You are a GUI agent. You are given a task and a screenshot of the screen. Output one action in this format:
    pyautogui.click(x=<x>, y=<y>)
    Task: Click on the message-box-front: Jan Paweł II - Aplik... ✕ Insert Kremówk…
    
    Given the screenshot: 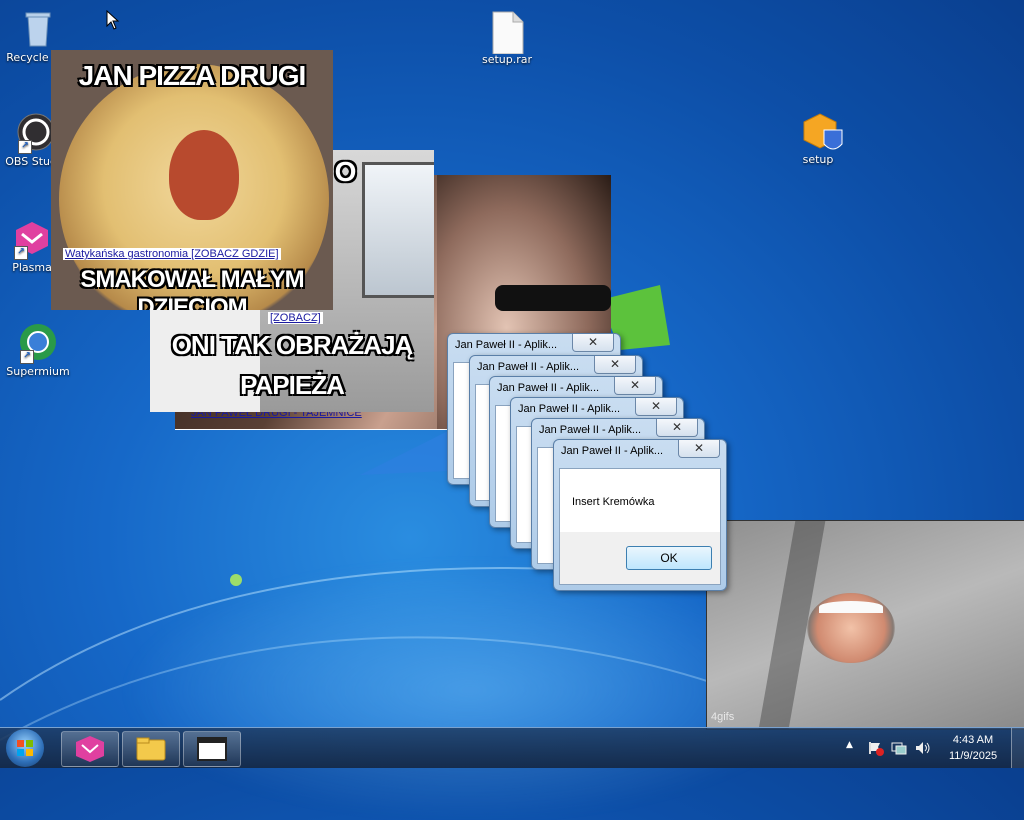 What is the action you would take?
    pyautogui.click(x=640, y=515)
    